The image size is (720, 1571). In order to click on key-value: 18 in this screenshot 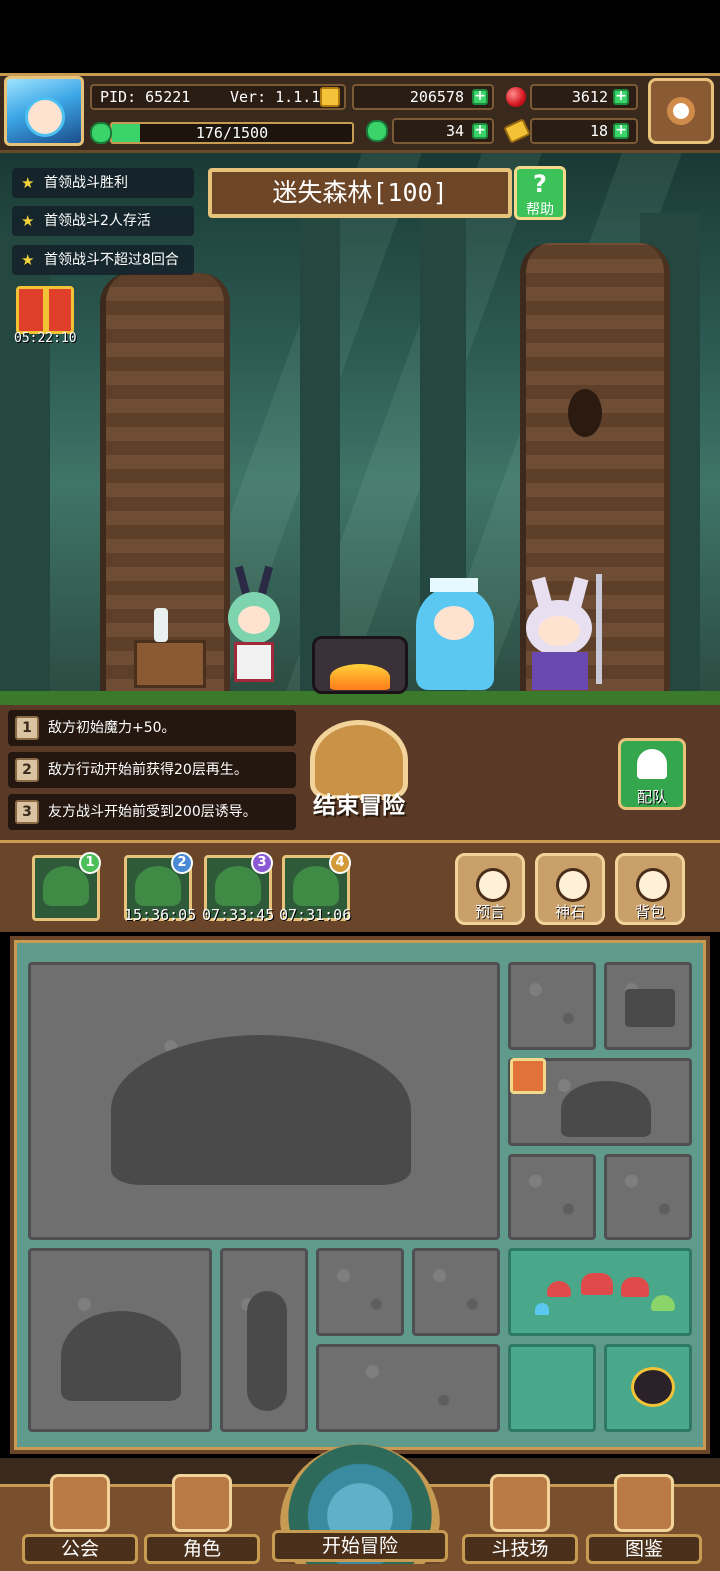, I will do `click(598, 131)`.